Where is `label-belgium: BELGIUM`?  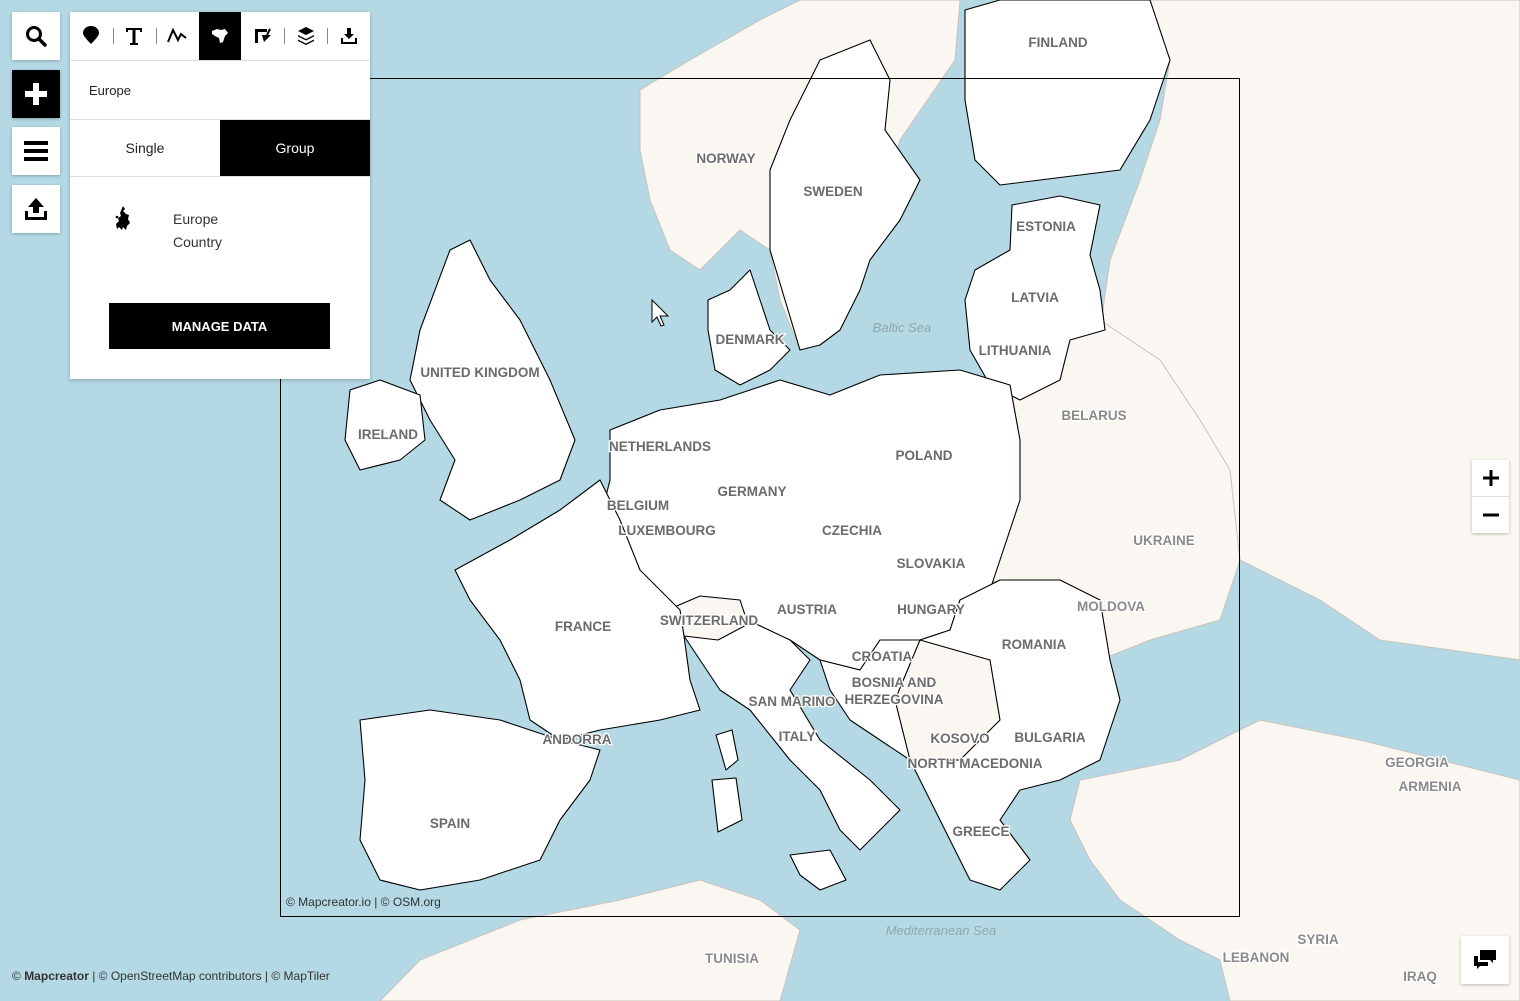
label-belgium: BELGIUM is located at coordinates (638, 505).